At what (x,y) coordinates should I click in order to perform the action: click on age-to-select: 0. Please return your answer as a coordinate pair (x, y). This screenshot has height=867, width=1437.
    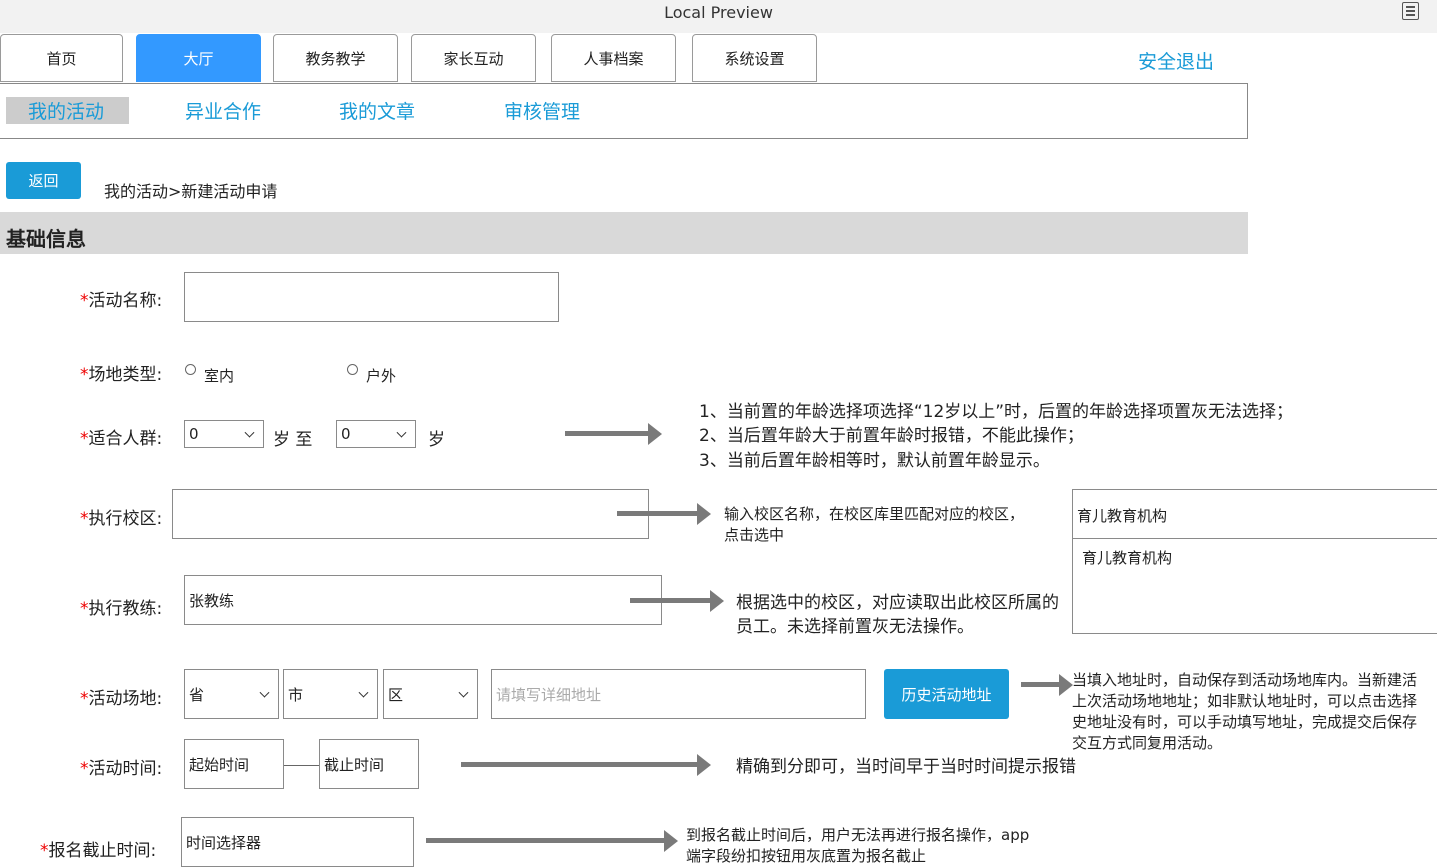
    Looking at the image, I should click on (376, 434).